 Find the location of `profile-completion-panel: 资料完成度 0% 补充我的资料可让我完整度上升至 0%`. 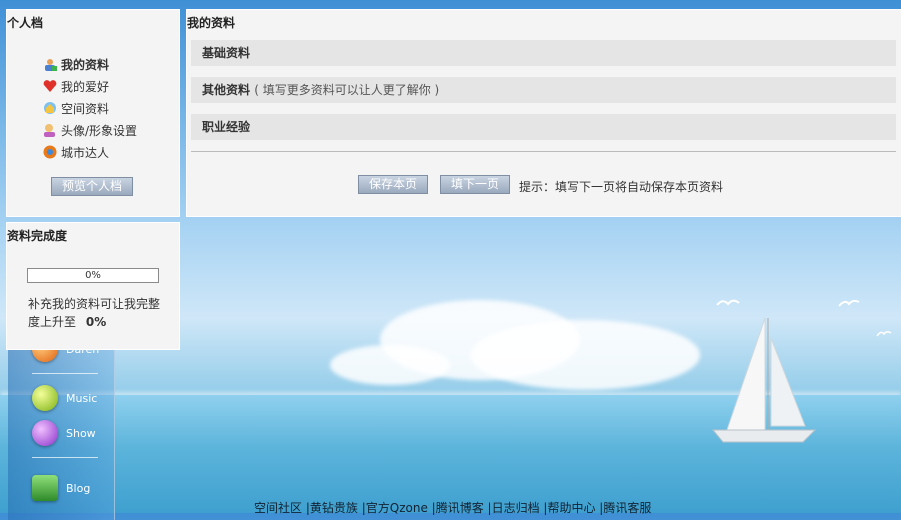

profile-completion-panel: 资料完成度 0% 补充我的资料可让我完整度上升至 0% is located at coordinates (93, 286).